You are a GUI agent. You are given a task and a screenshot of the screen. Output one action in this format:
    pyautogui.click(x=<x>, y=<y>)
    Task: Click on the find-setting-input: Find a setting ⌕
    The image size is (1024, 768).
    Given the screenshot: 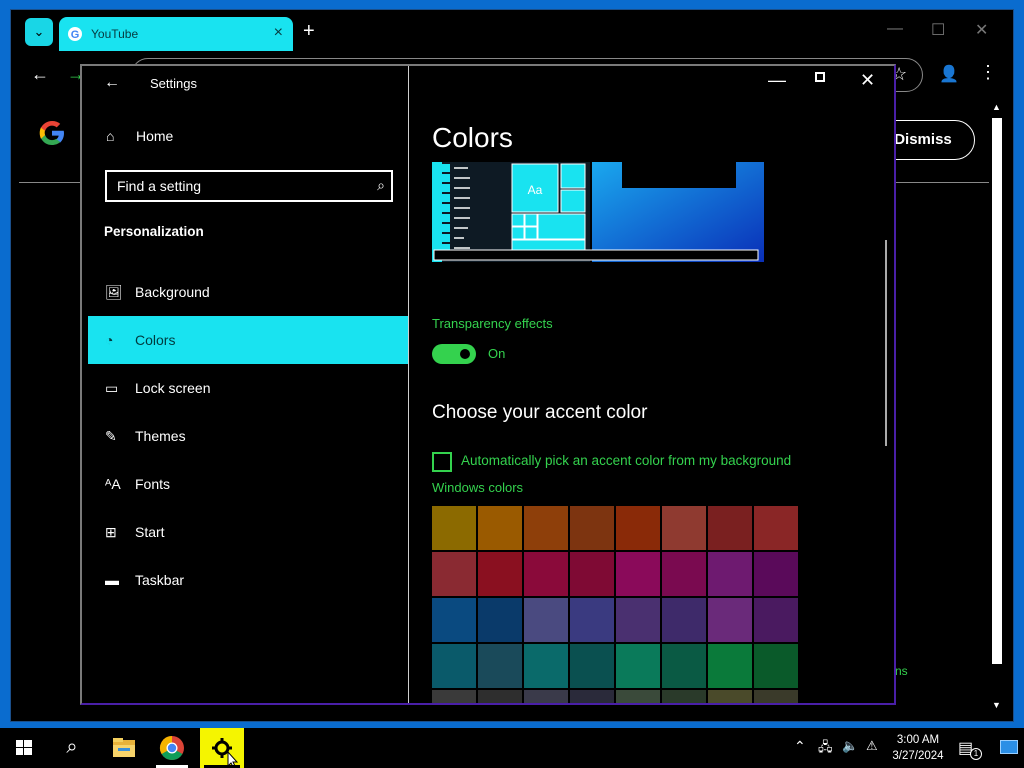 What is the action you would take?
    pyautogui.click(x=249, y=186)
    